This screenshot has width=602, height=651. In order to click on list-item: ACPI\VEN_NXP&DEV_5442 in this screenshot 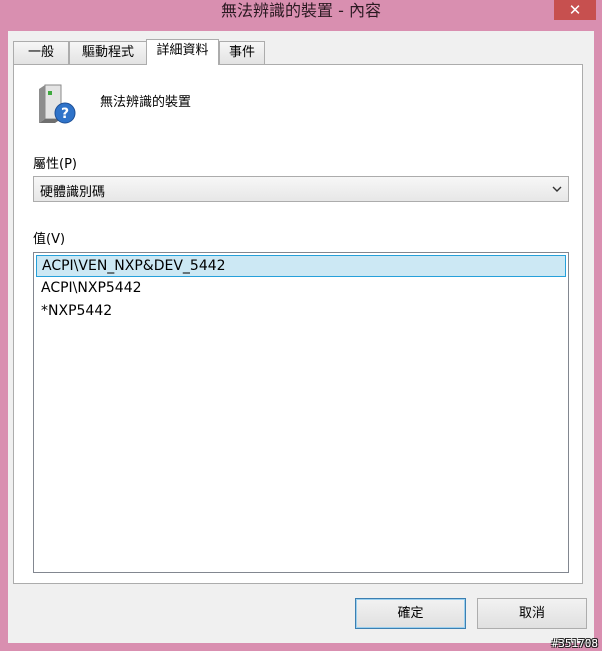, I will do `click(301, 266)`.